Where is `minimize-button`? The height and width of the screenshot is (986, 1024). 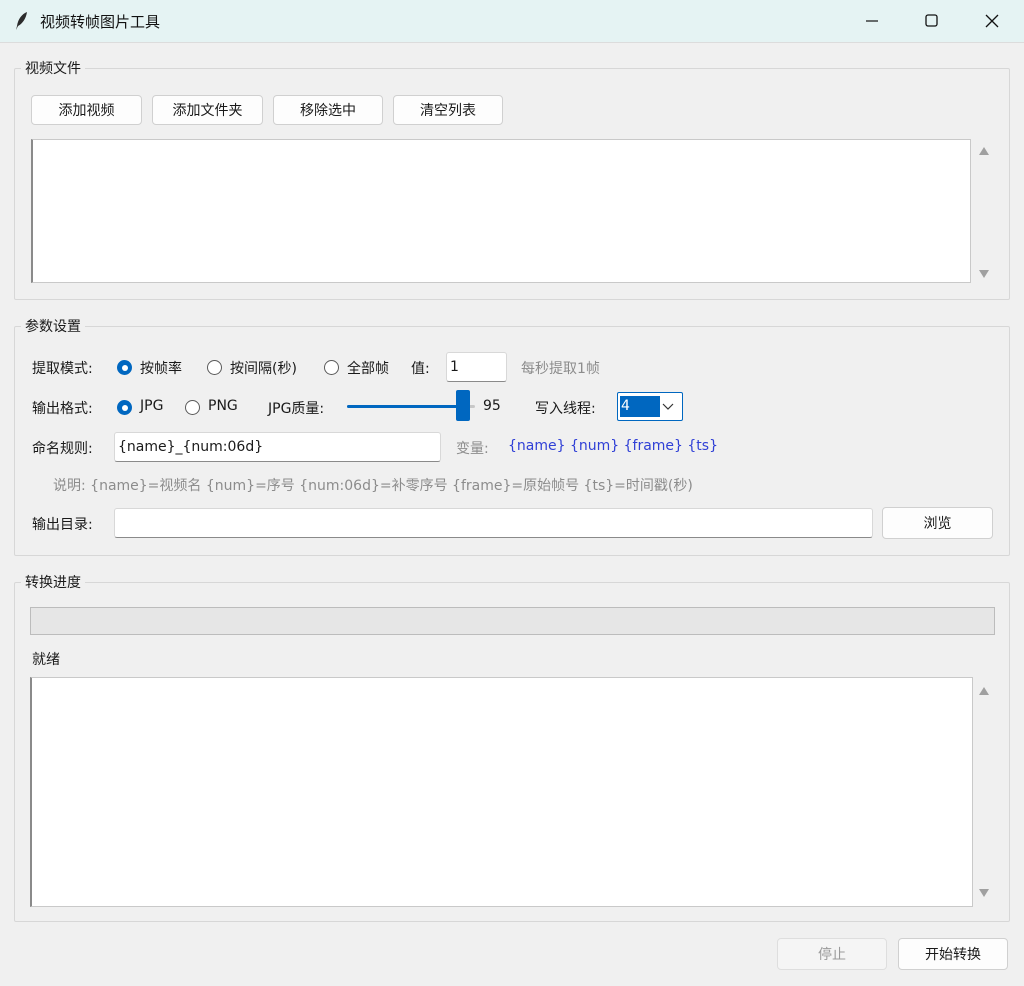 minimize-button is located at coordinates (872, 21).